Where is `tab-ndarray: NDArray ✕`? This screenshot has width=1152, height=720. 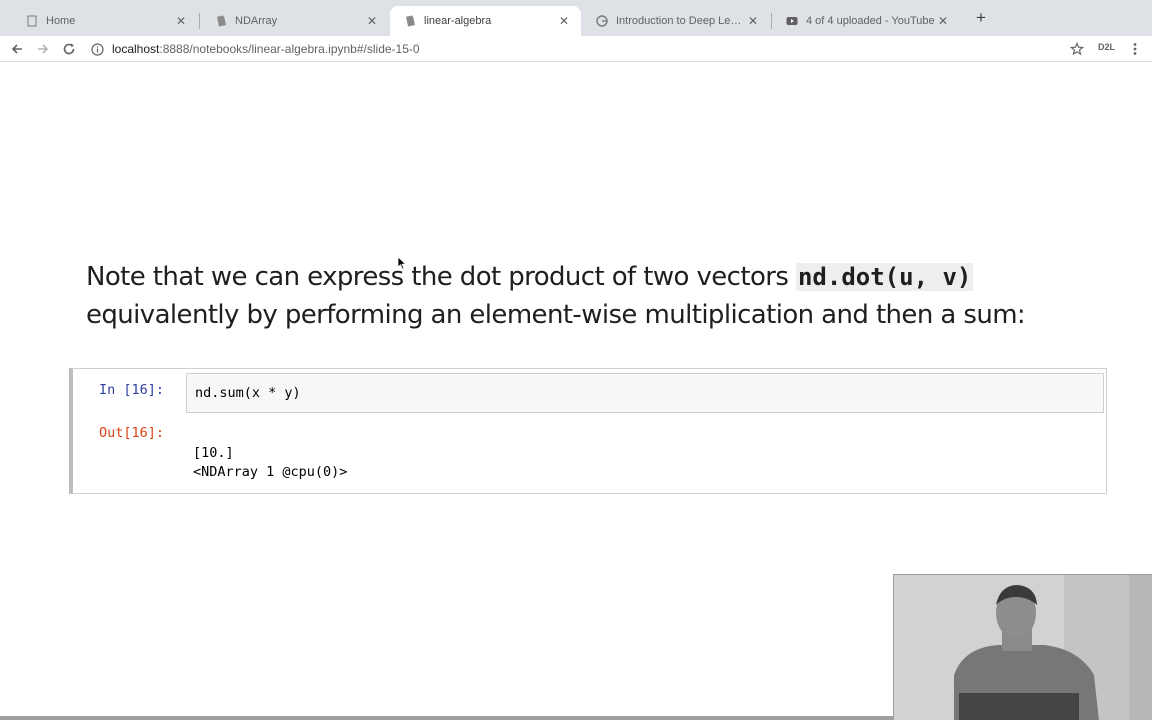 tab-ndarray: NDArray ✕ is located at coordinates (295, 21).